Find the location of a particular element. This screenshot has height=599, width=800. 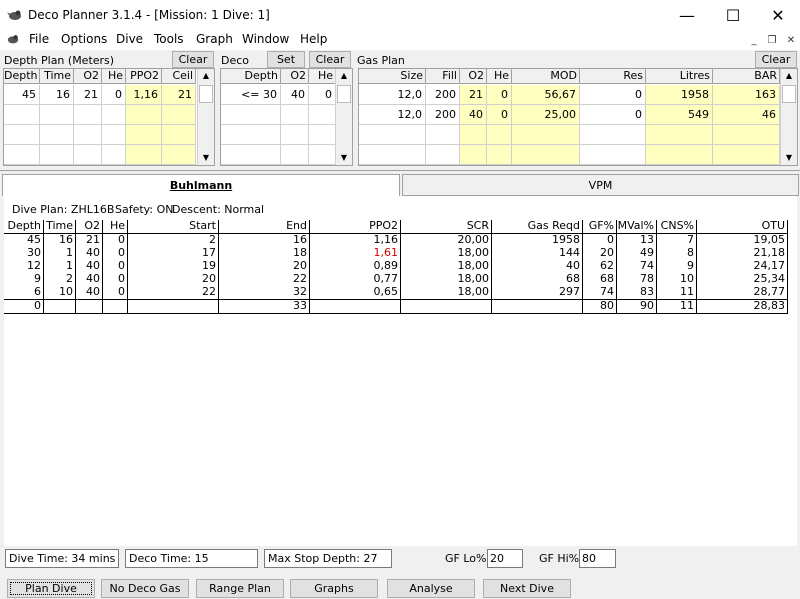

next-dive-button: Next Dive is located at coordinates (527, 588).